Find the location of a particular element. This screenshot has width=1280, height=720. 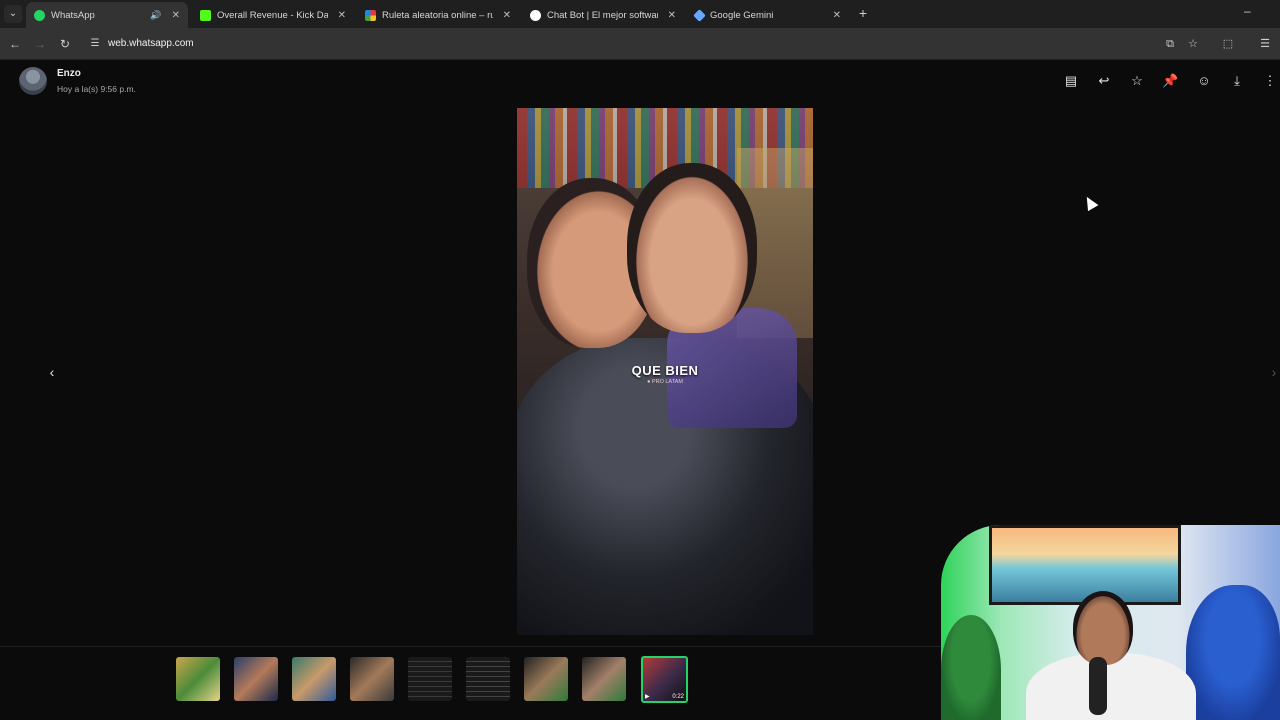

extensions-icon: ⬚ is located at coordinates (1228, 44).